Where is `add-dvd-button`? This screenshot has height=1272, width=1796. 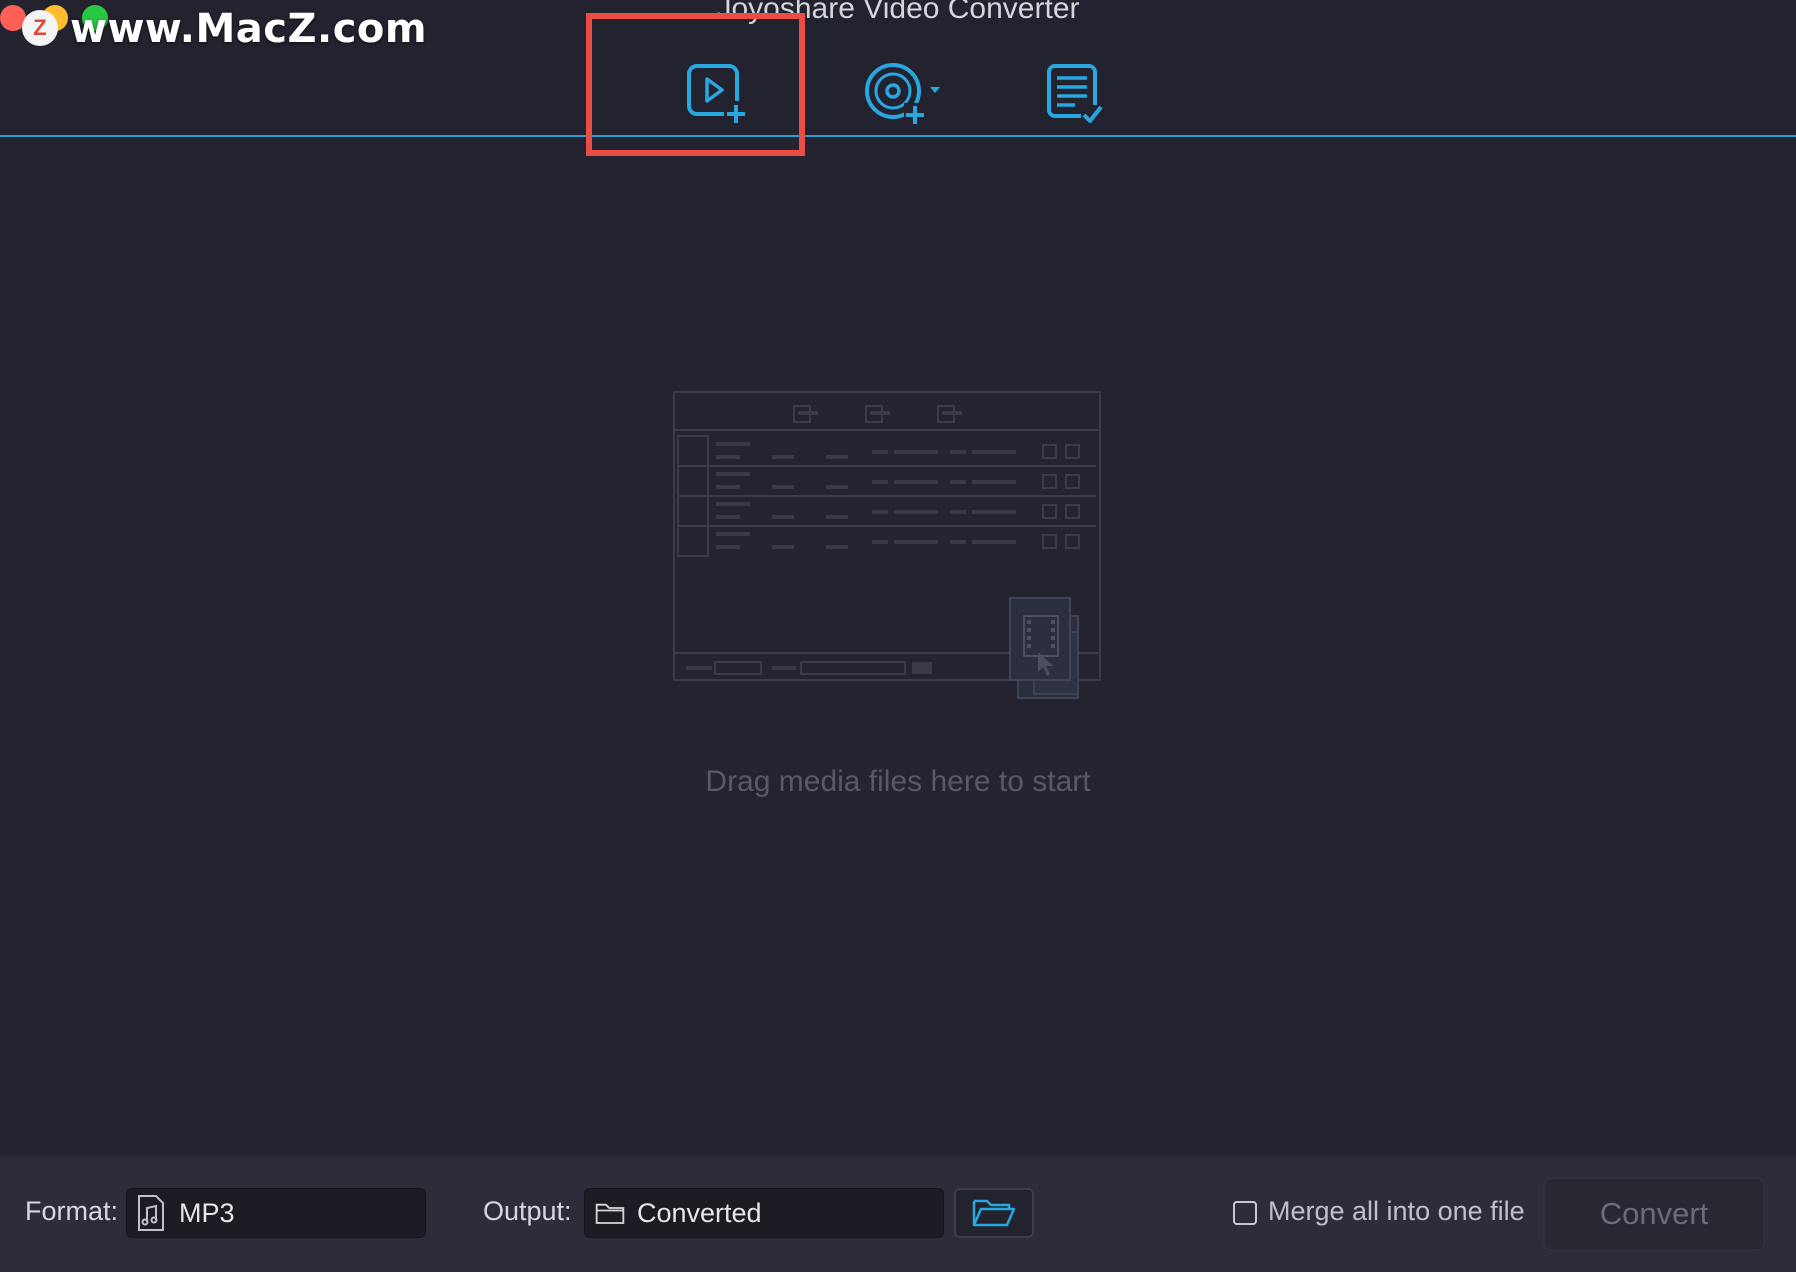
add-dvd-button is located at coordinates (902, 92).